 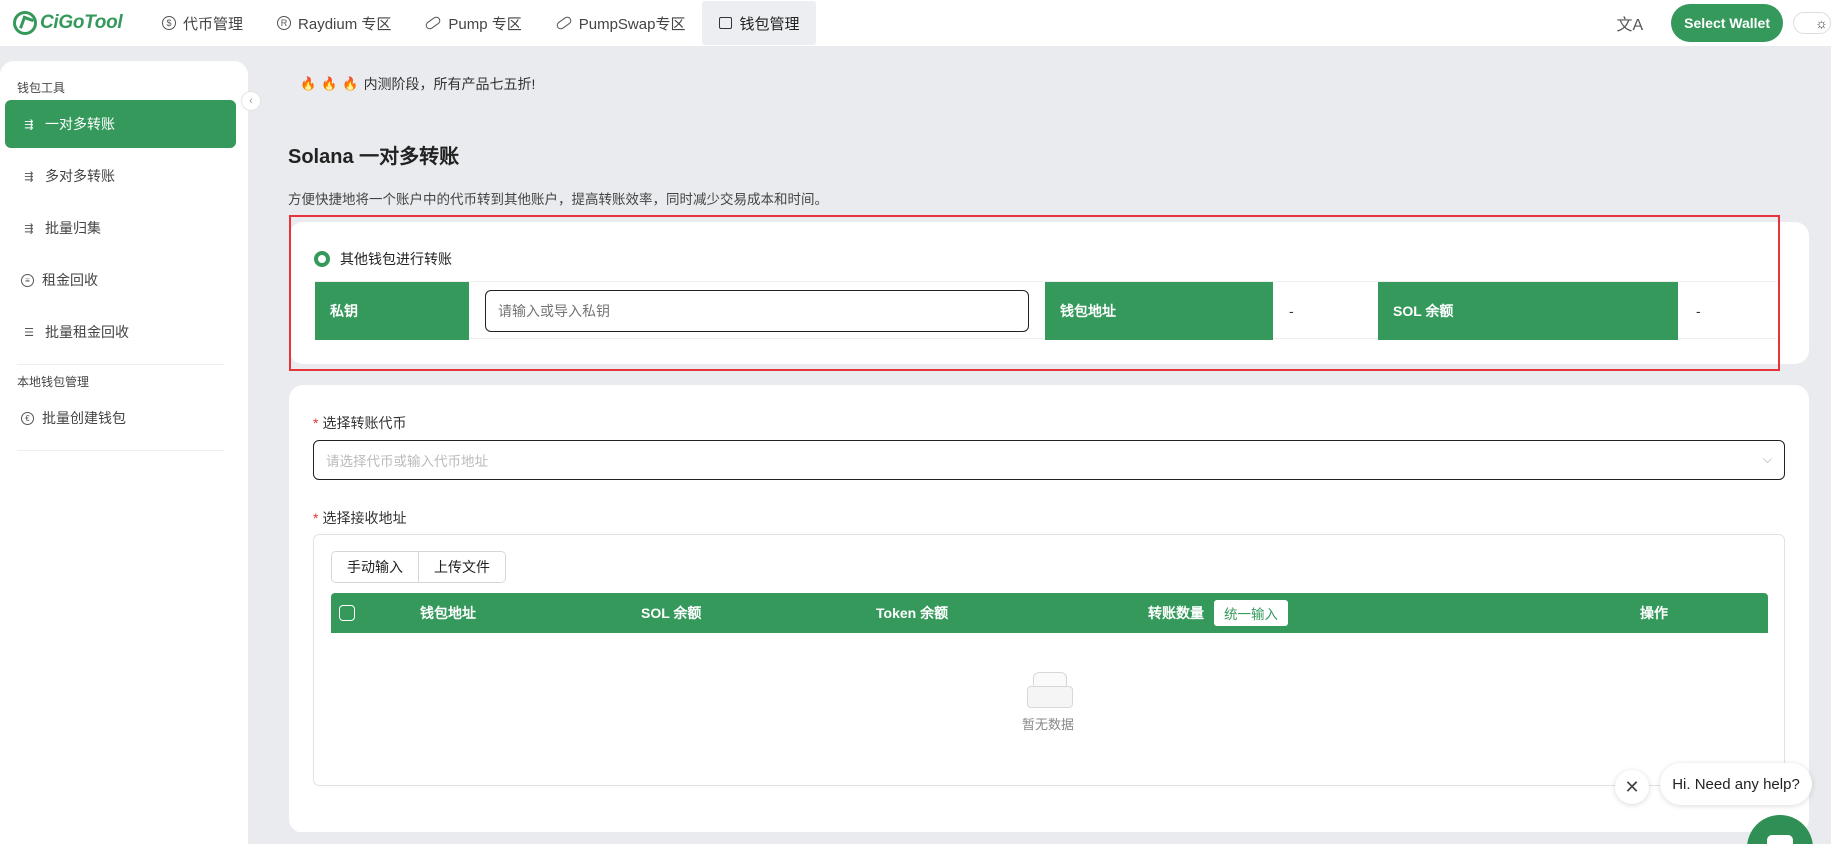 What do you see at coordinates (251, 101) in the screenshot?
I see `sidebar-collapse-button: ‹` at bounding box center [251, 101].